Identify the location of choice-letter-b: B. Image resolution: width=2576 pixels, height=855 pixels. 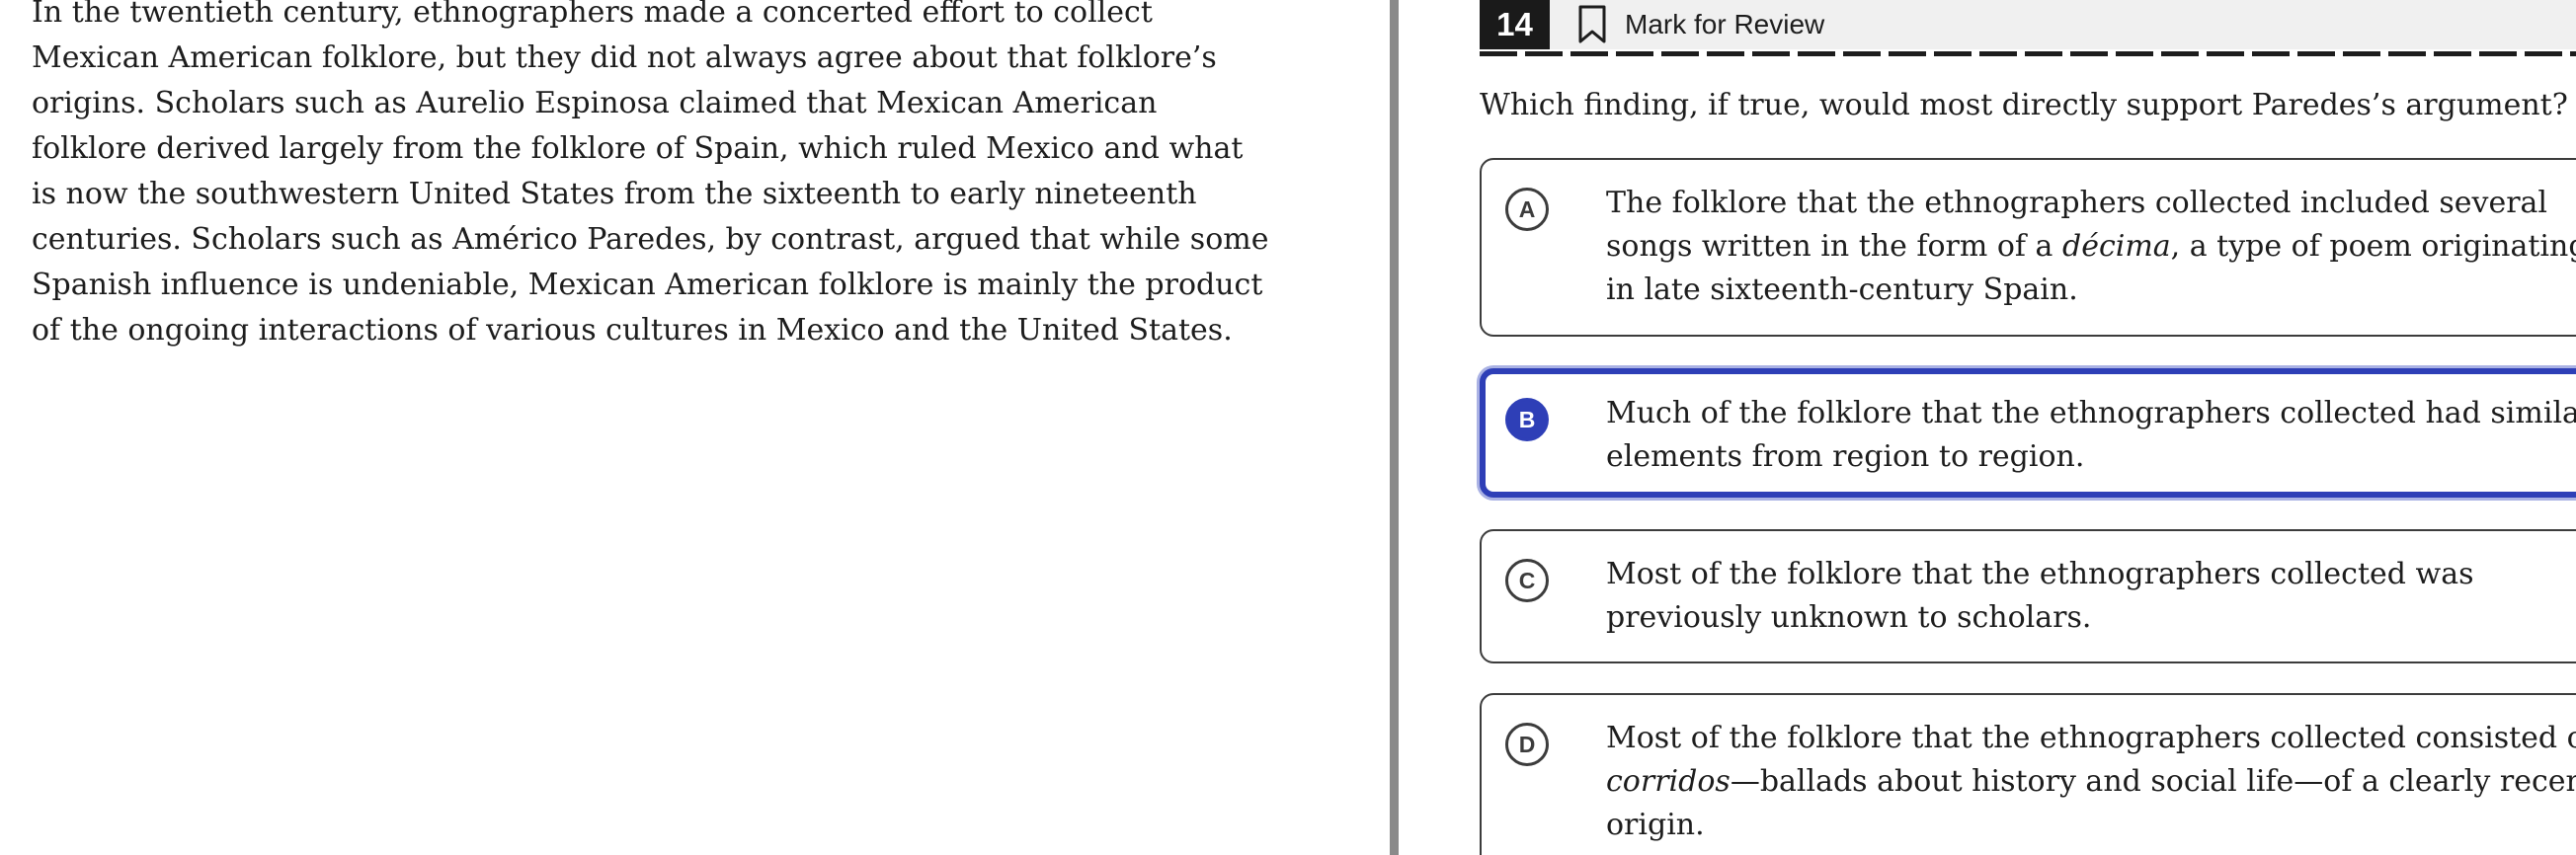
(1527, 419).